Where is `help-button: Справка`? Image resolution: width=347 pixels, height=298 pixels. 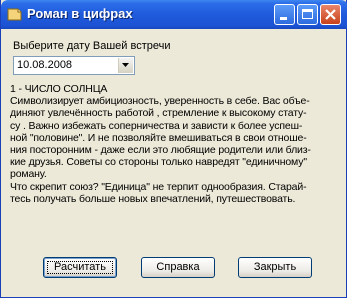
help-button: Справка is located at coordinates (178, 267).